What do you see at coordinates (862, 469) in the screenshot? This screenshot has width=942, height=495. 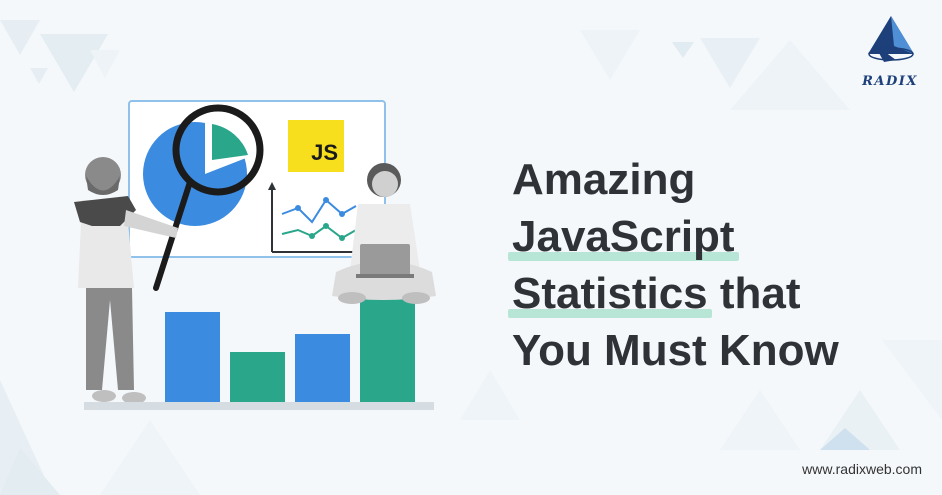 I see `website-url: www.radixweb.com` at bounding box center [862, 469].